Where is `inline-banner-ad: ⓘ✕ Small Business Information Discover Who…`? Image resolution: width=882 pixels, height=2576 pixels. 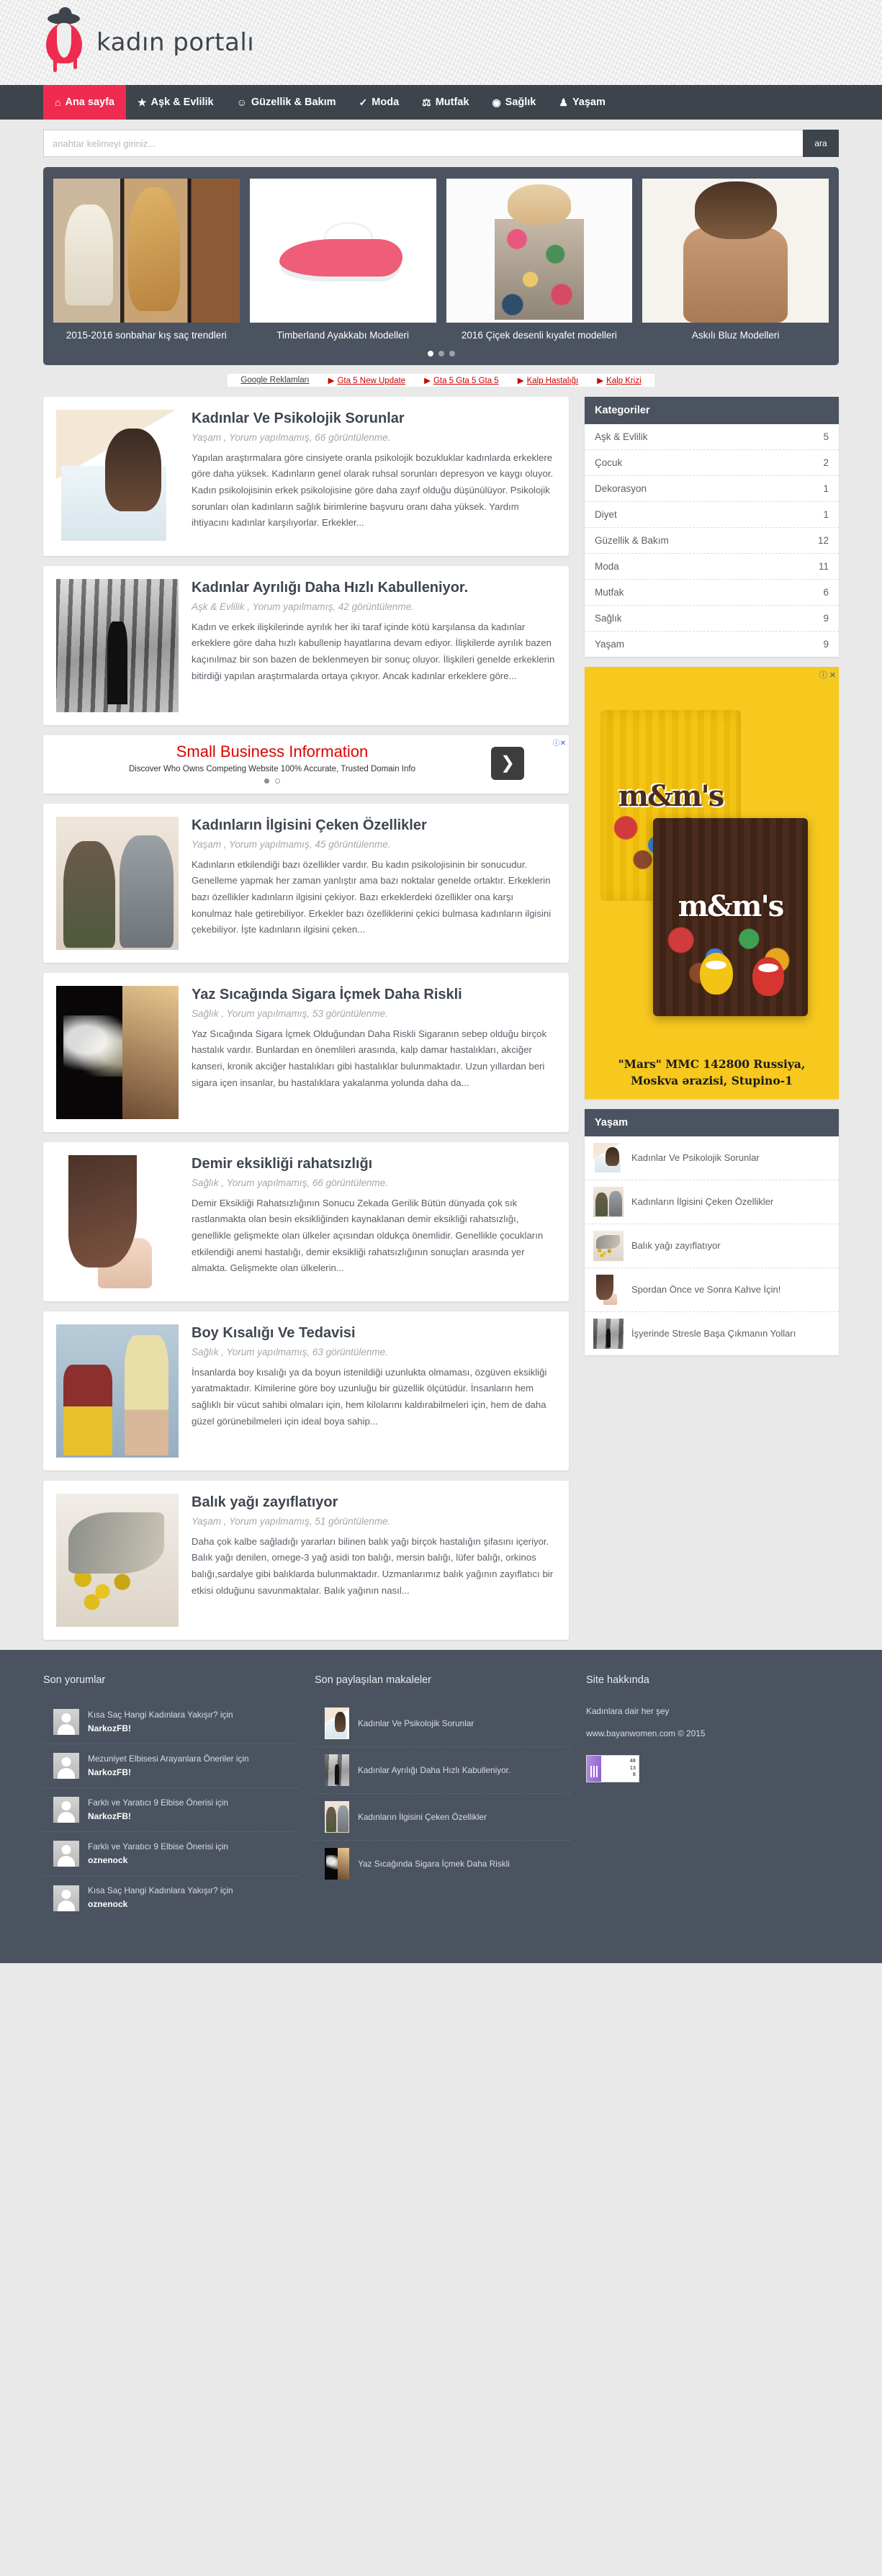 inline-banner-ad: ⓘ✕ Small Business Information Discover Who… is located at coordinates (306, 764).